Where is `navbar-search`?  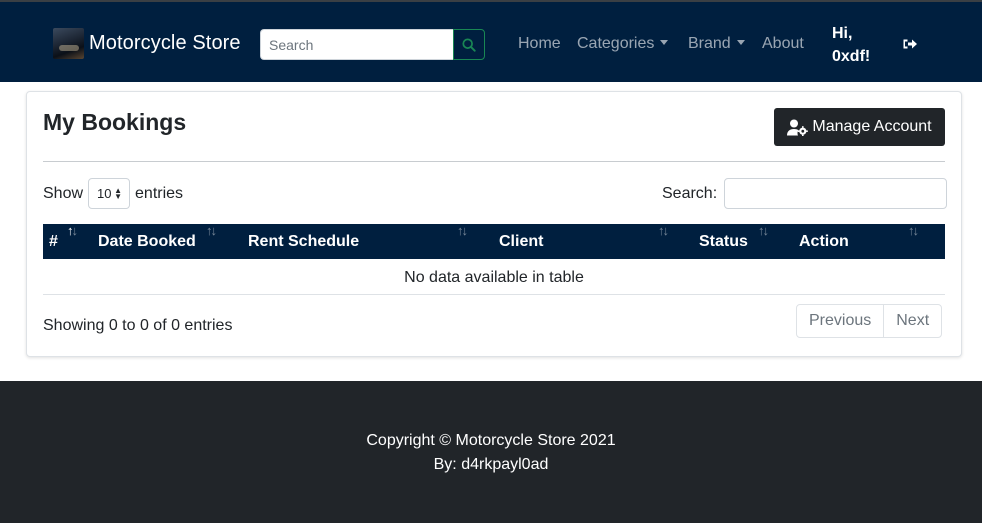
navbar-search is located at coordinates (372, 44).